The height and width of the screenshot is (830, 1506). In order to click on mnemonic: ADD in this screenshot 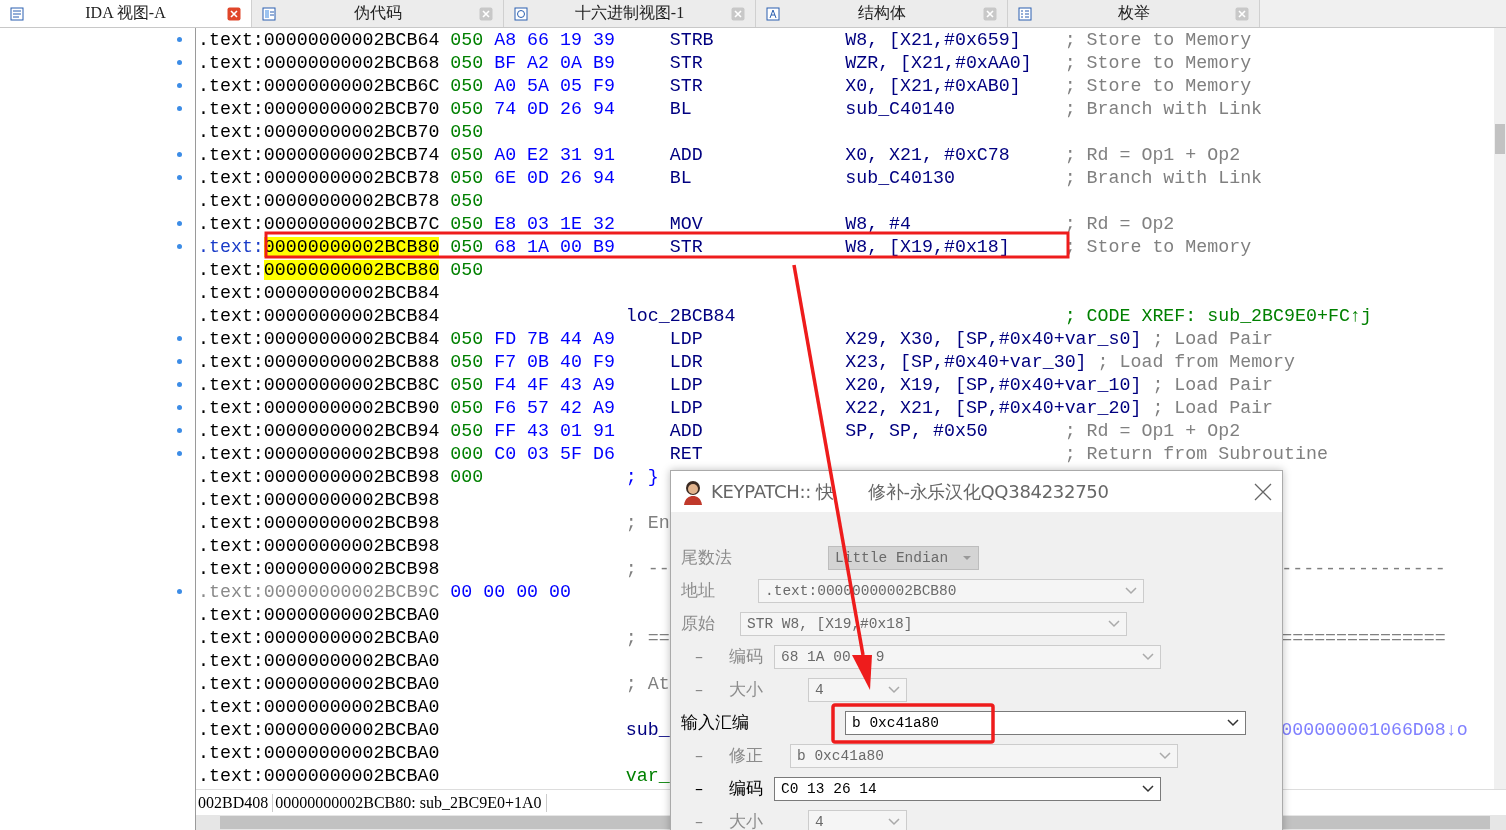, I will do `click(686, 154)`.